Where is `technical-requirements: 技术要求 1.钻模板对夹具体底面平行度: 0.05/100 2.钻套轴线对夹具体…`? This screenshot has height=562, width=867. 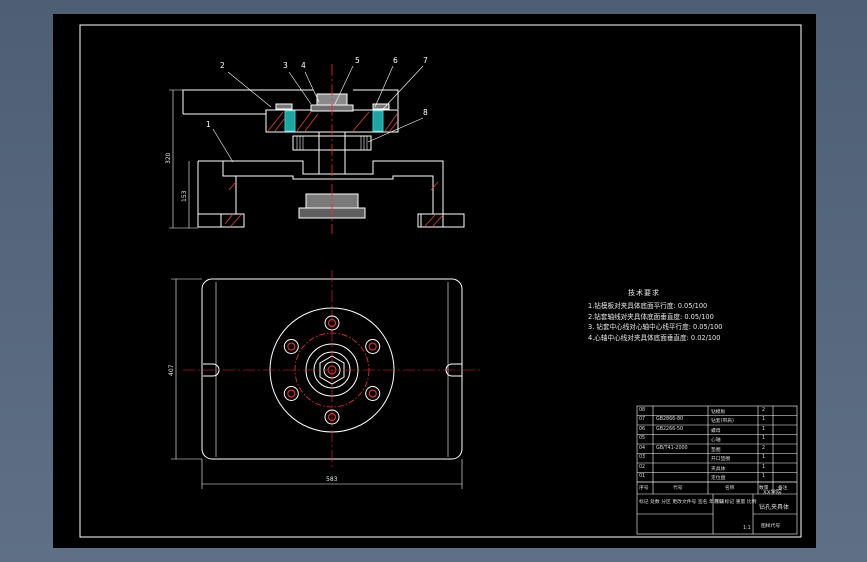
technical-requirements: 技术要求 1.钻模板对夹具体底面平行度: 0.05/100 2.钻套轴线对夹具体… is located at coordinates (695, 315).